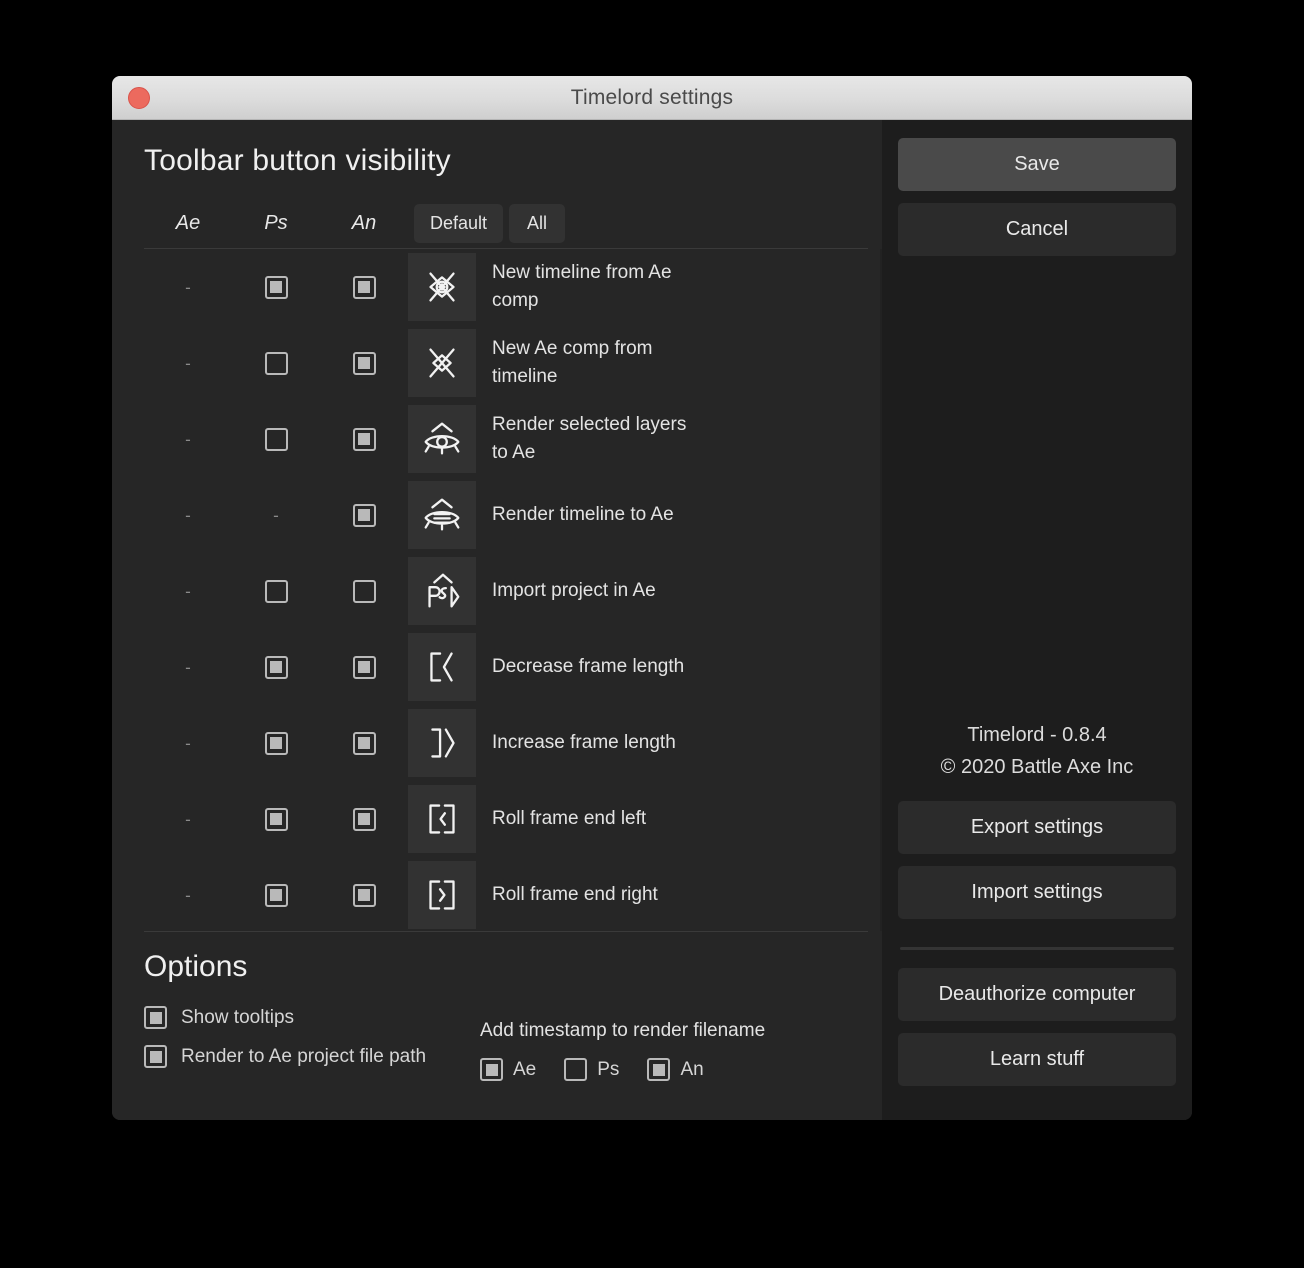  I want to click on table-row: - - Render timeline to Ae, so click(513, 515).